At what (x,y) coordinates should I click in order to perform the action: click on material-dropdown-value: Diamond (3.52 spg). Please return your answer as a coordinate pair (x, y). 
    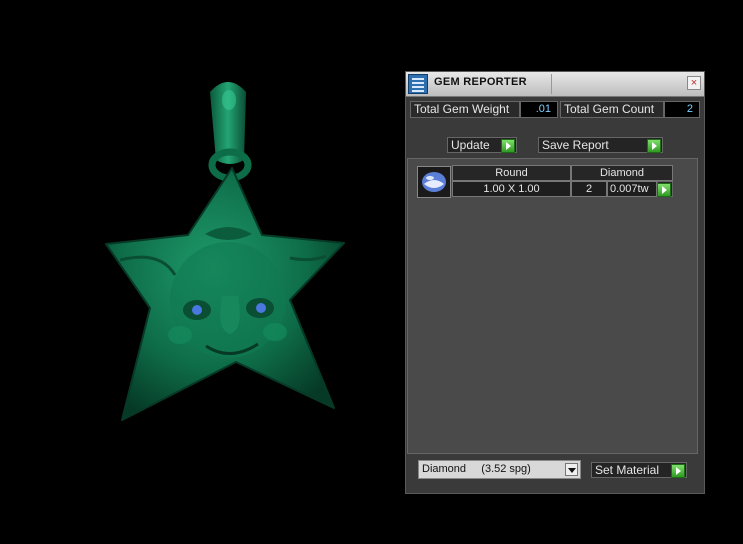
    Looking at the image, I should click on (476, 469).